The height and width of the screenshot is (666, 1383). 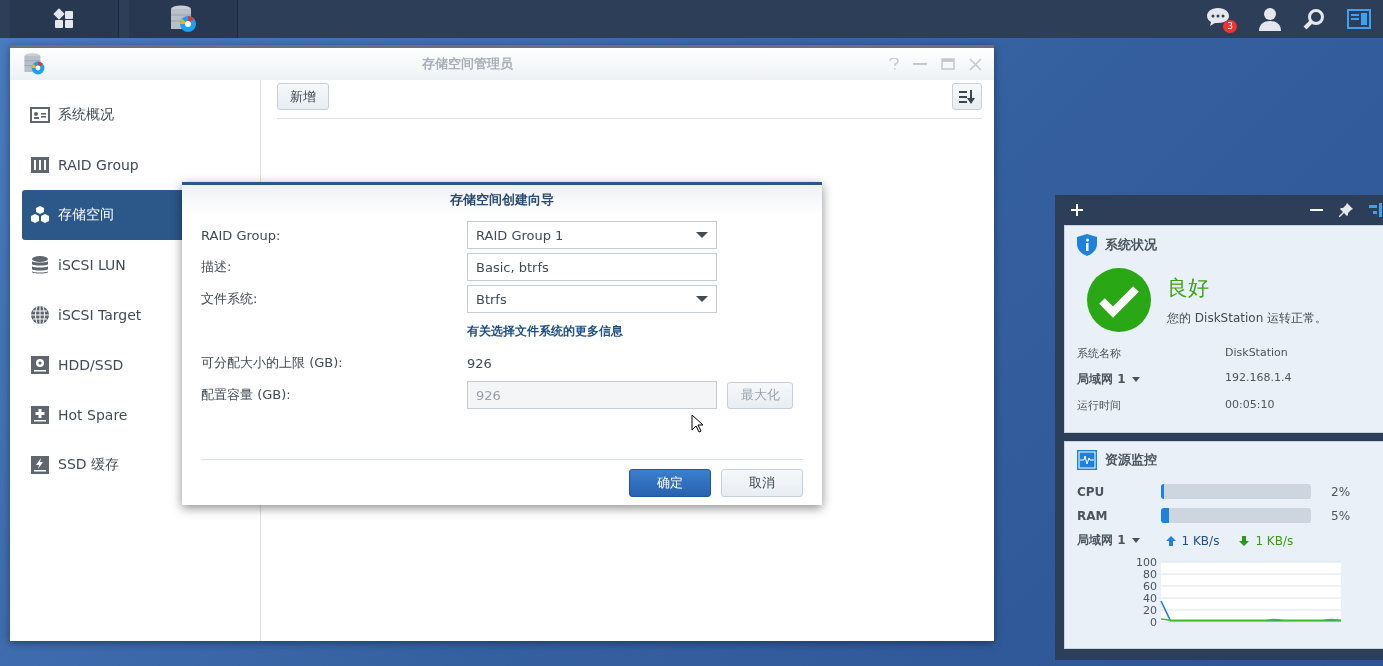 What do you see at coordinates (670, 483) in the screenshot?
I see `ok-button: 确定` at bounding box center [670, 483].